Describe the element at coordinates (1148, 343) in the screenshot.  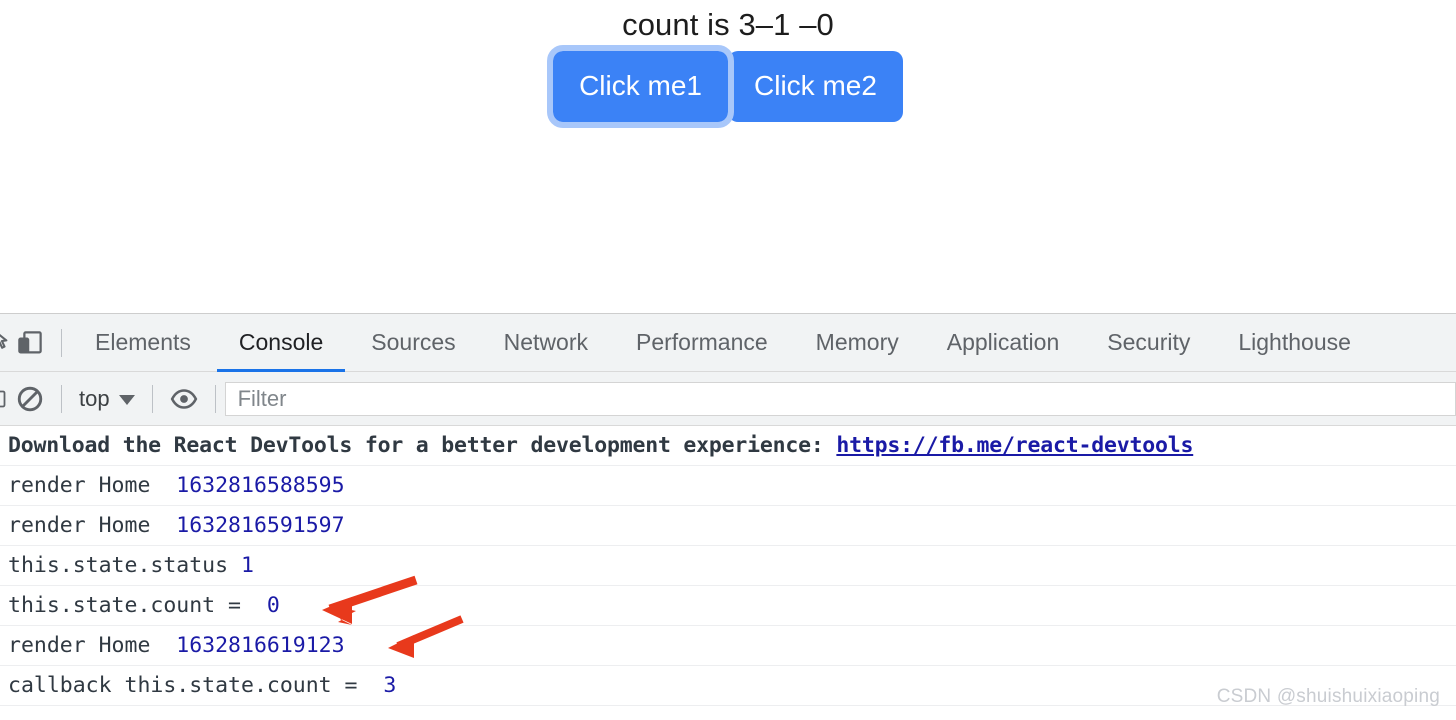
I see `tab-security: Security` at that location.